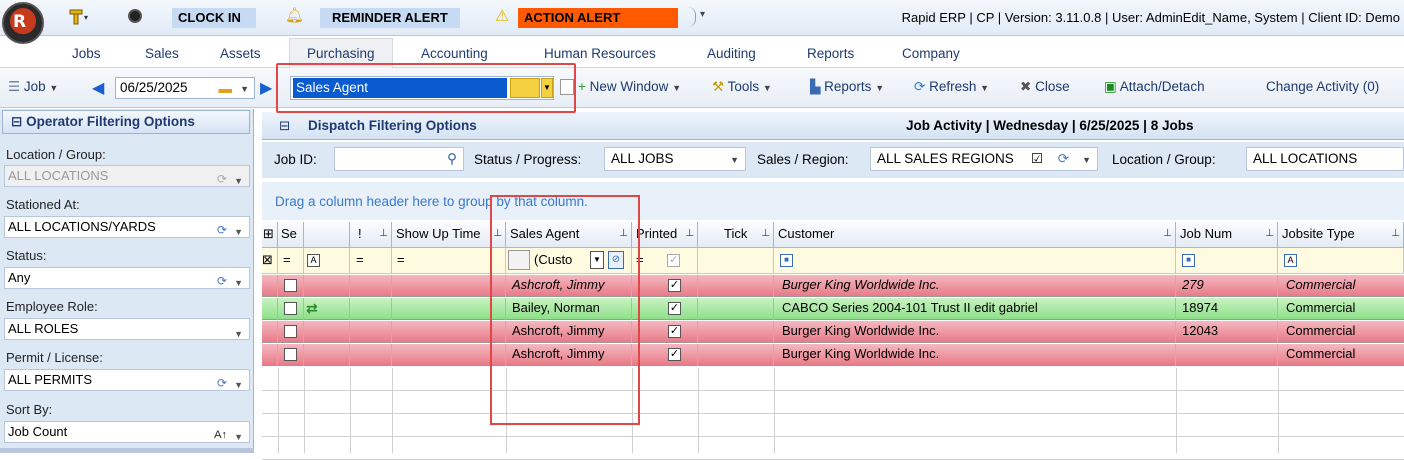  Describe the element at coordinates (1322, 86) in the screenshot. I see `change-activity-button: Change Activity (0)` at that location.